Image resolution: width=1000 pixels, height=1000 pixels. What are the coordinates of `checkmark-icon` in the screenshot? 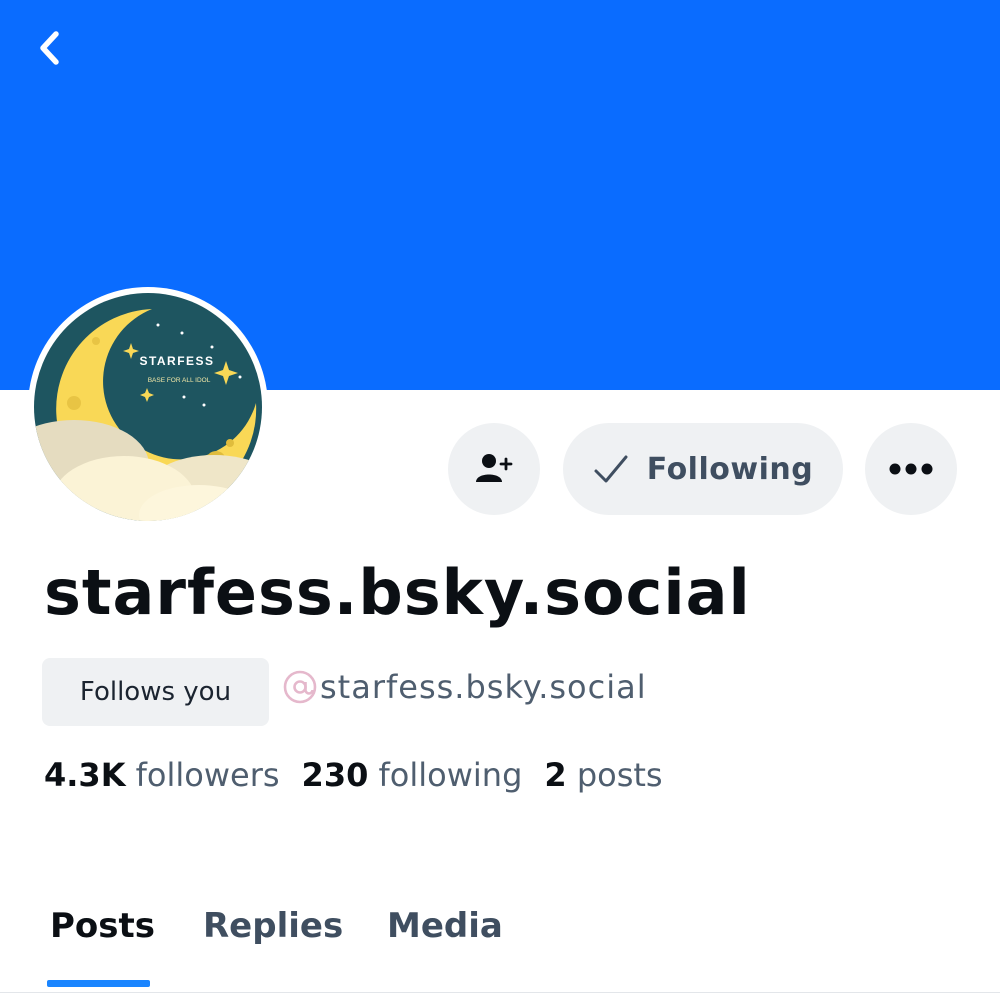 It's located at (611, 469).